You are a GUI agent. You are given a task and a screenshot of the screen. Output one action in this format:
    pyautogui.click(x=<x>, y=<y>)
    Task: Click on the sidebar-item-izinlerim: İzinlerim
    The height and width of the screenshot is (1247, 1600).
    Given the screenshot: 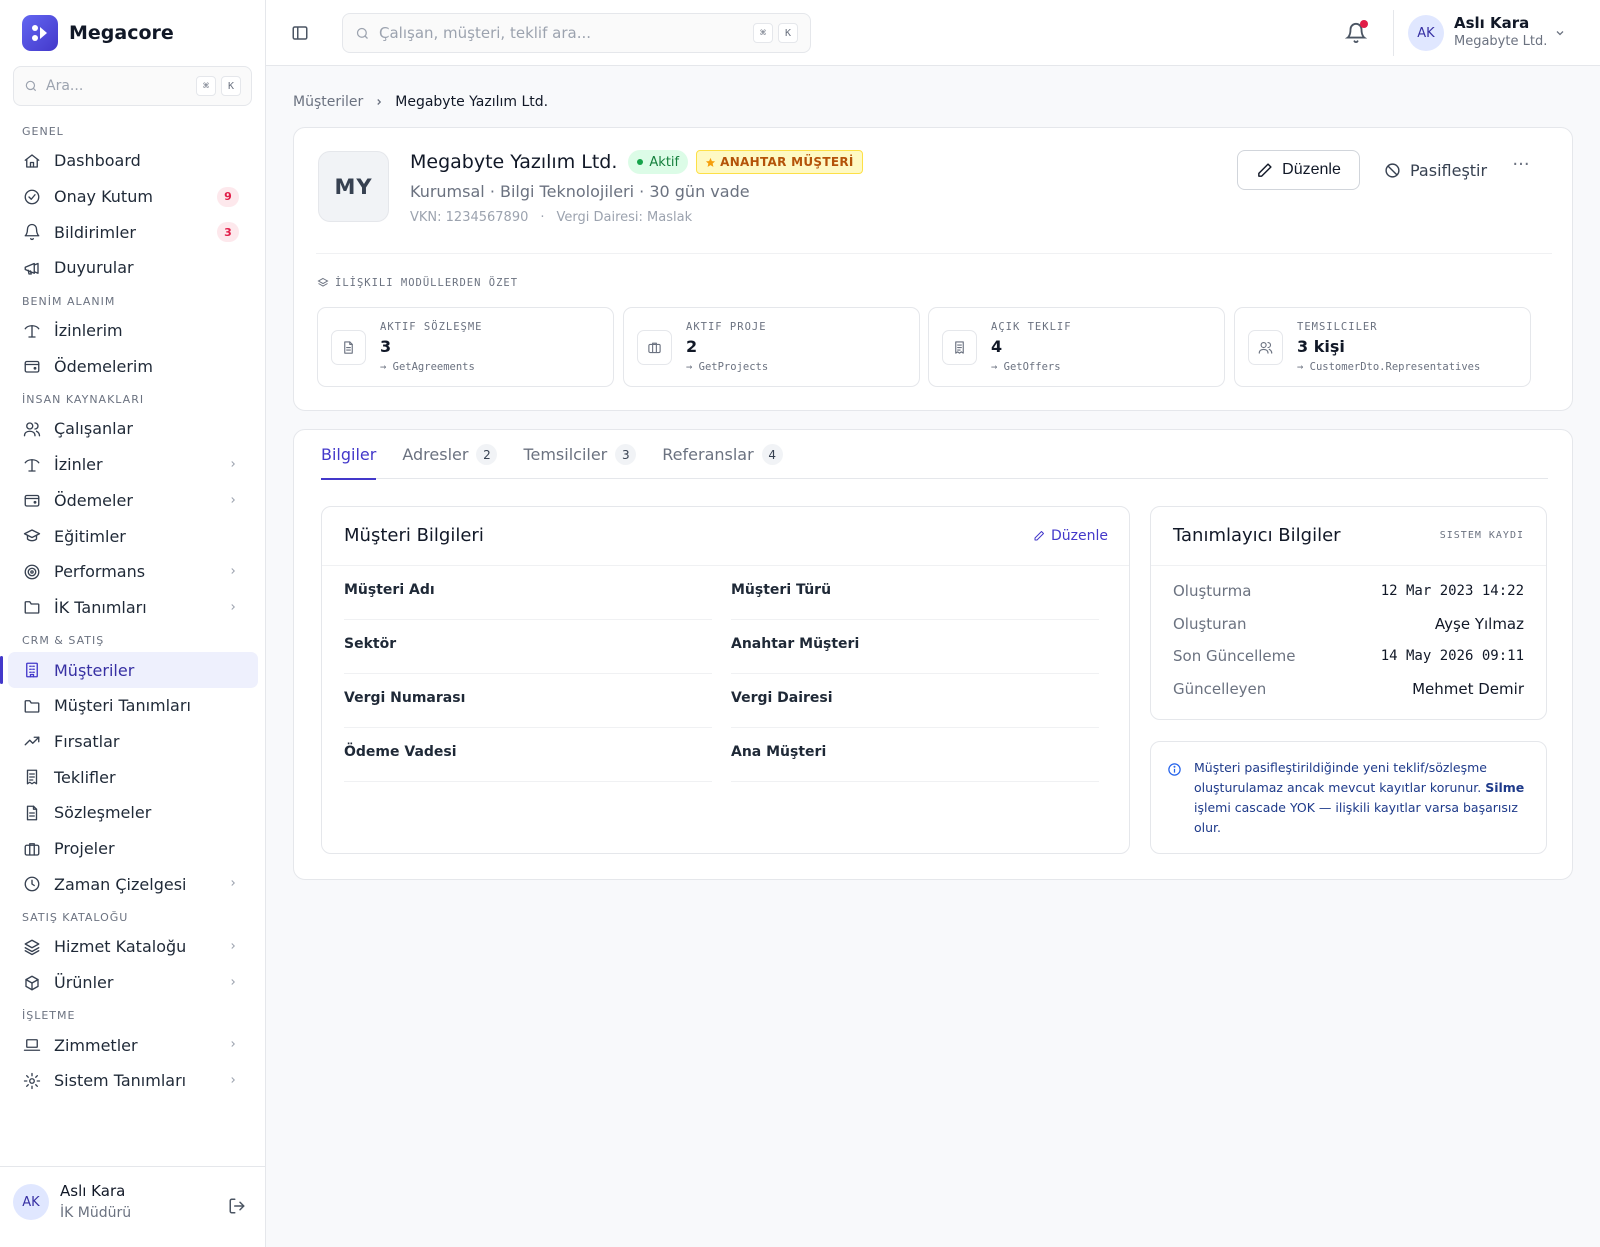 What is the action you would take?
    pyautogui.click(x=133, y=331)
    